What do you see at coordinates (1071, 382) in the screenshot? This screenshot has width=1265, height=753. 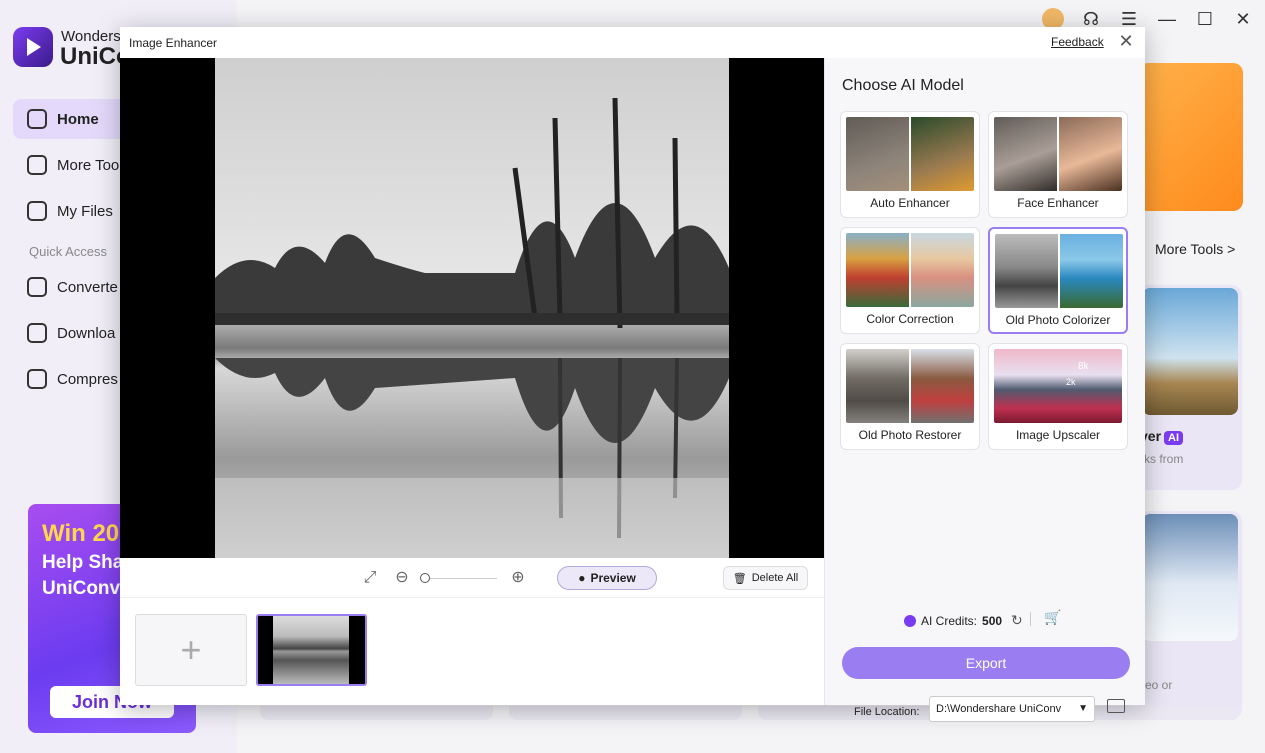 I see `upscale-mark-2k: 2k` at bounding box center [1071, 382].